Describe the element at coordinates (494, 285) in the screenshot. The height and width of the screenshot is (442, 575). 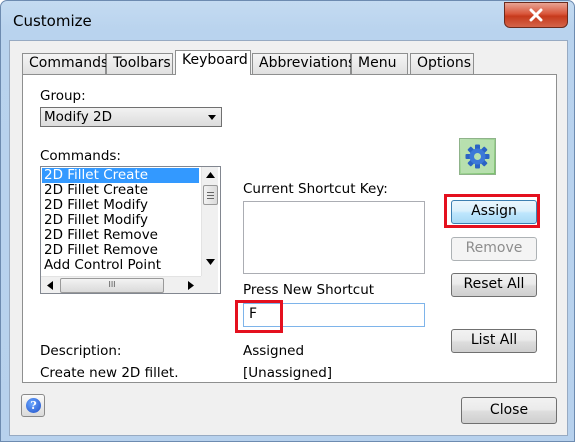
I see `reset-all-button: Reset All` at that location.